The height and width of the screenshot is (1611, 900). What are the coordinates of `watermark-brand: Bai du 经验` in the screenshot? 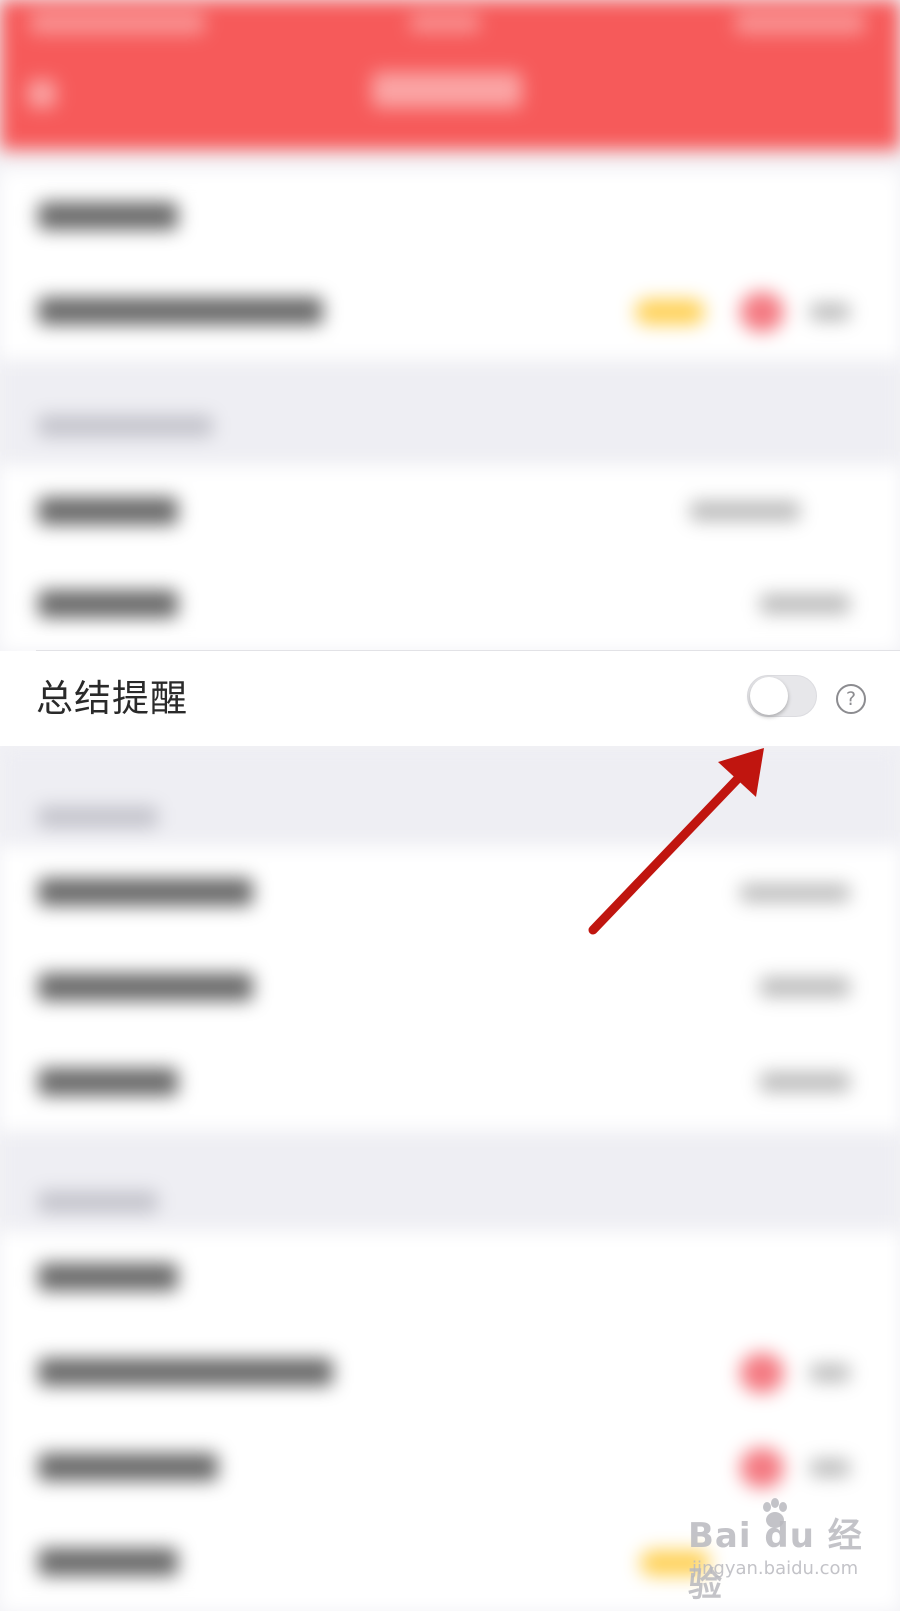 It's located at (775, 1560).